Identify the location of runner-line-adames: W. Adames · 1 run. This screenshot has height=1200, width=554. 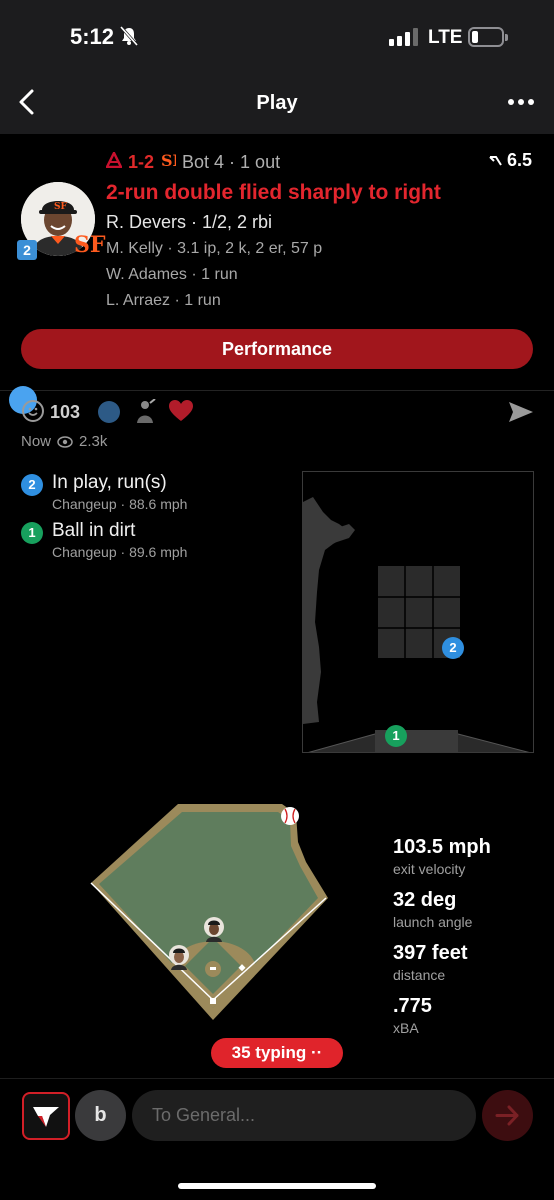
(172, 275).